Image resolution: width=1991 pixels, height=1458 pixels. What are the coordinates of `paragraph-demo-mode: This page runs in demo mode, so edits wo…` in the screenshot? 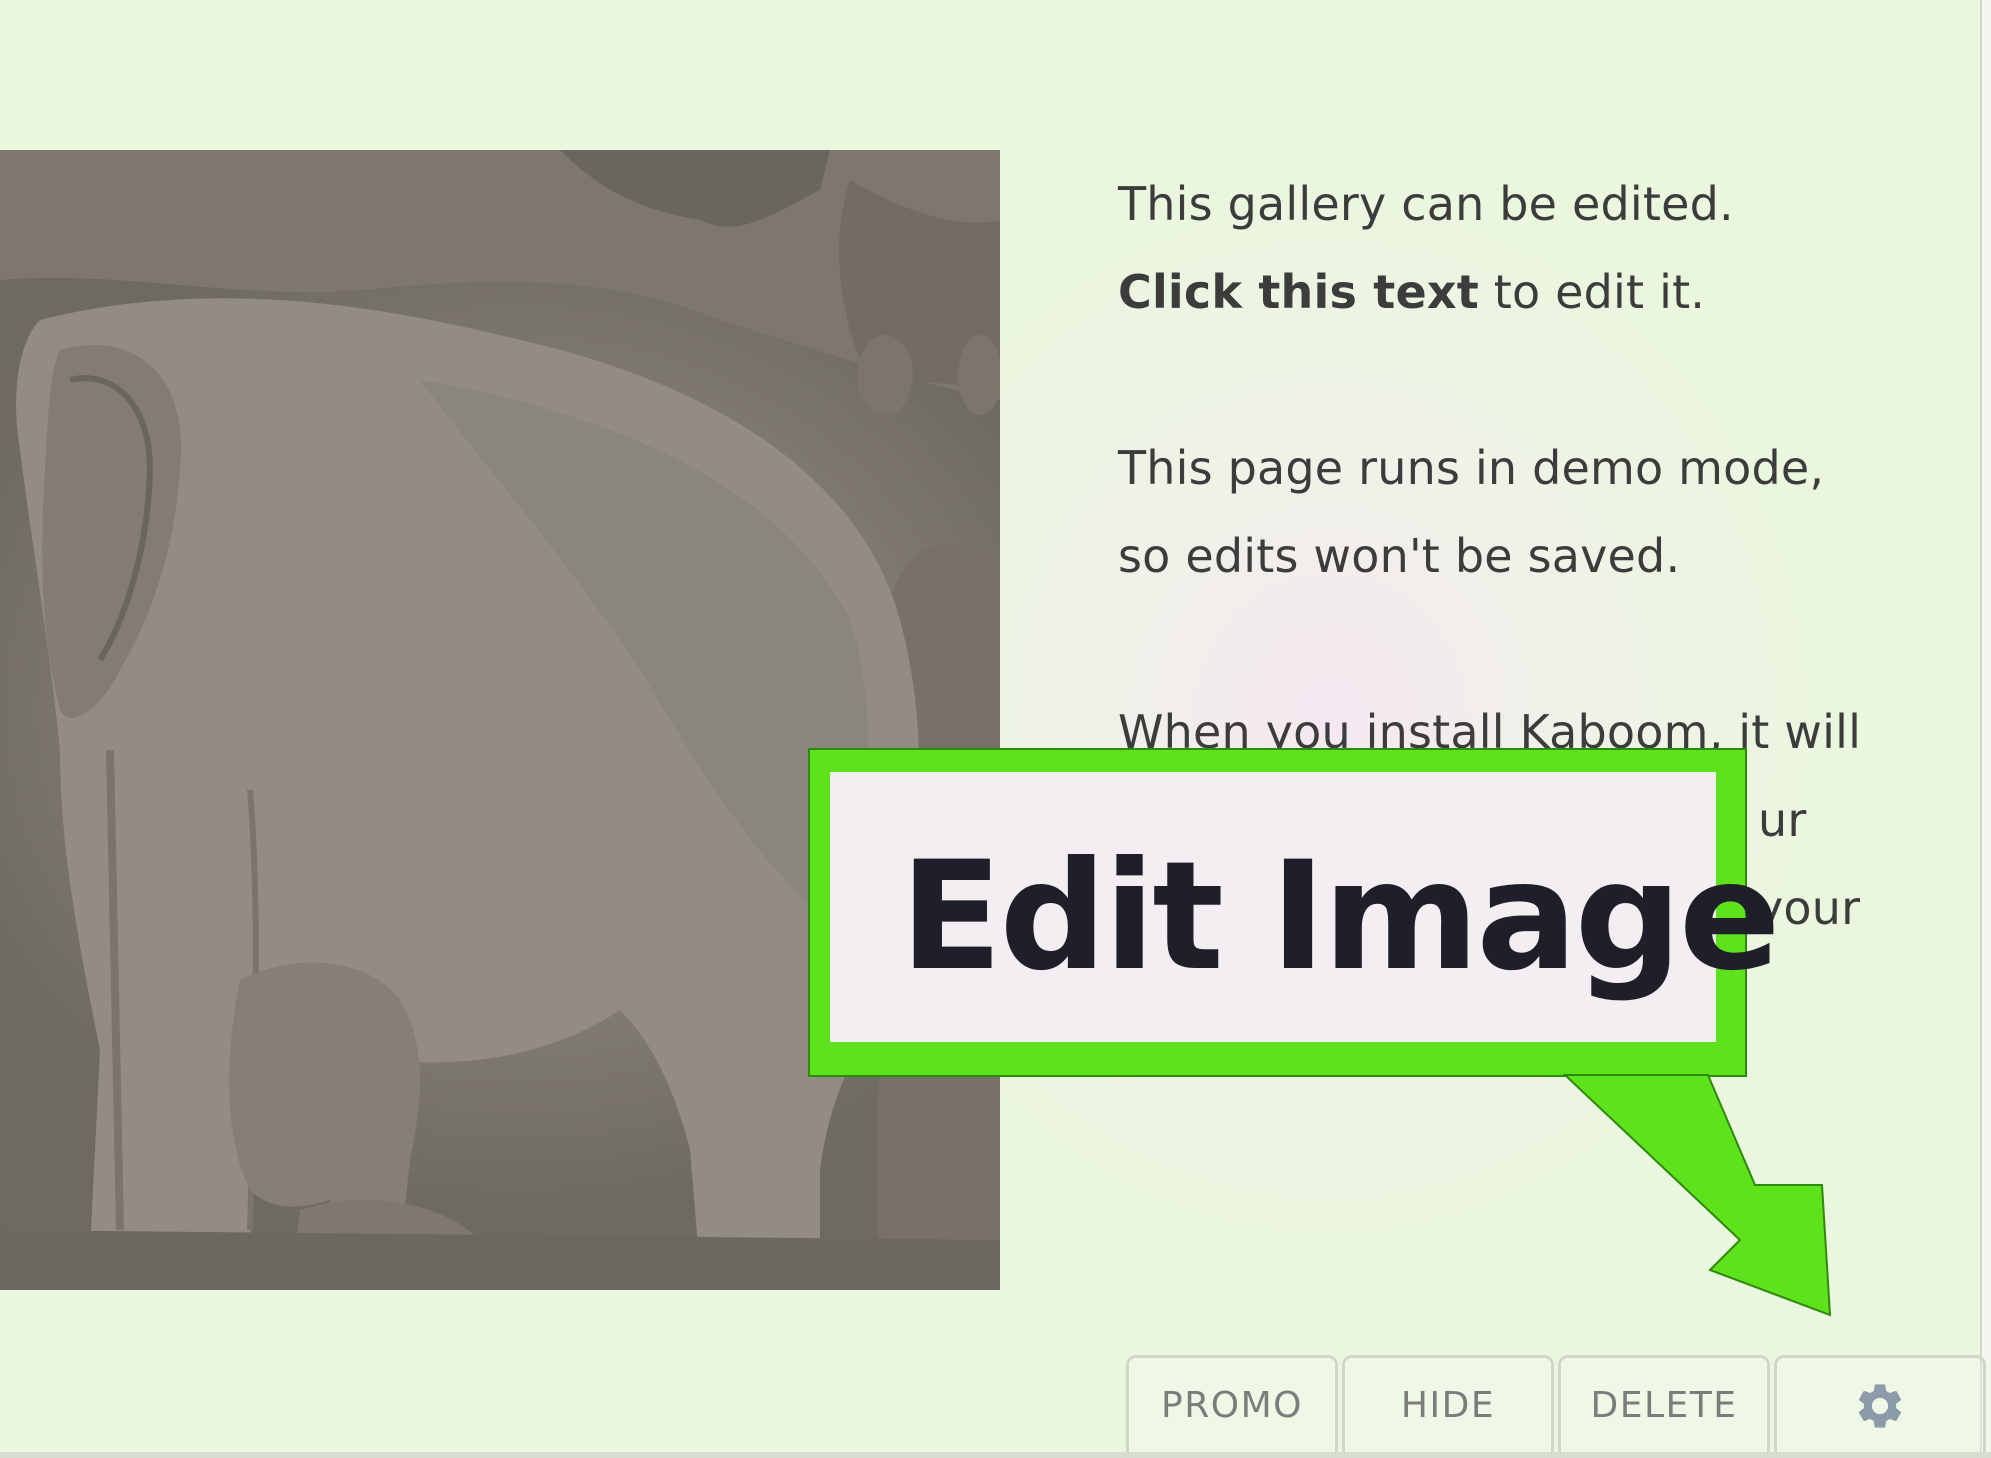 It's located at (1498, 512).